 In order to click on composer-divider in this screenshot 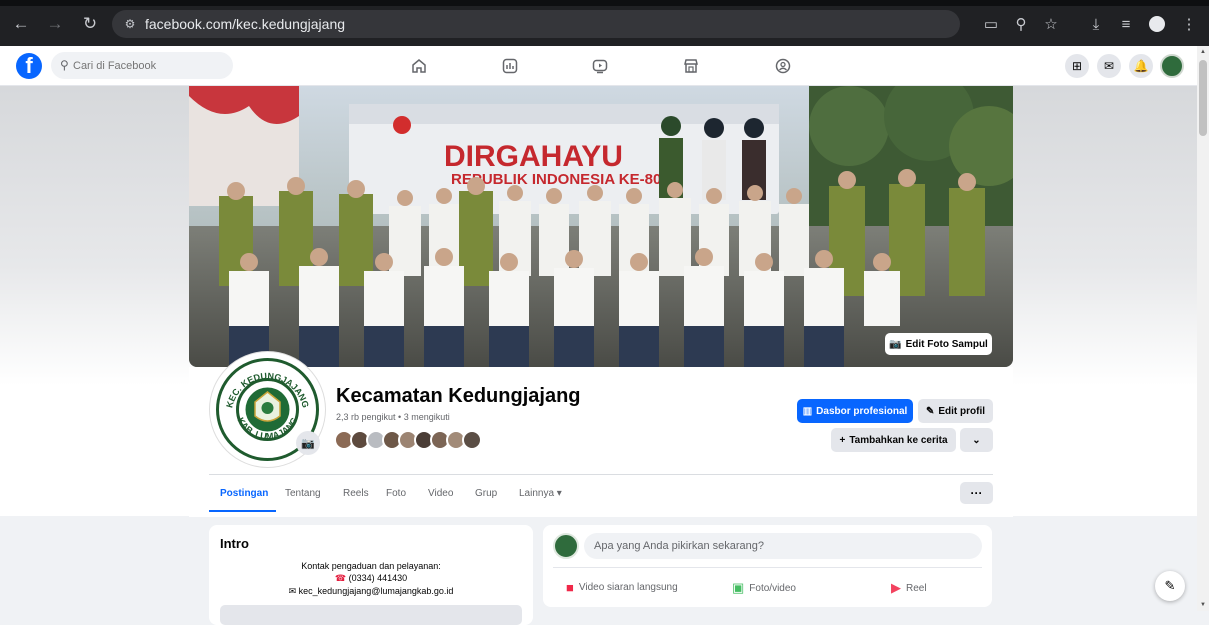, I will do `click(767, 567)`.